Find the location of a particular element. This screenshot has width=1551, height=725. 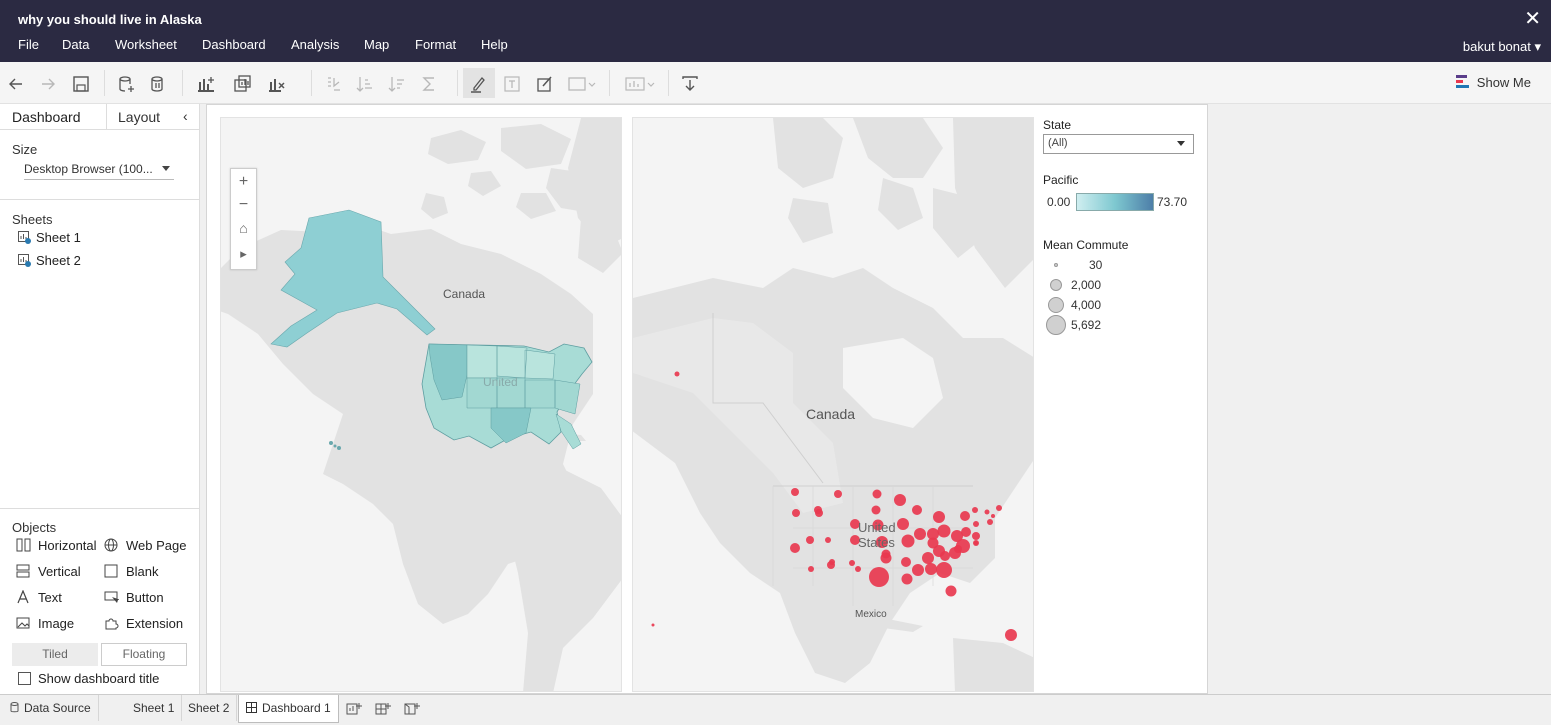

save-icon is located at coordinates (81, 84).